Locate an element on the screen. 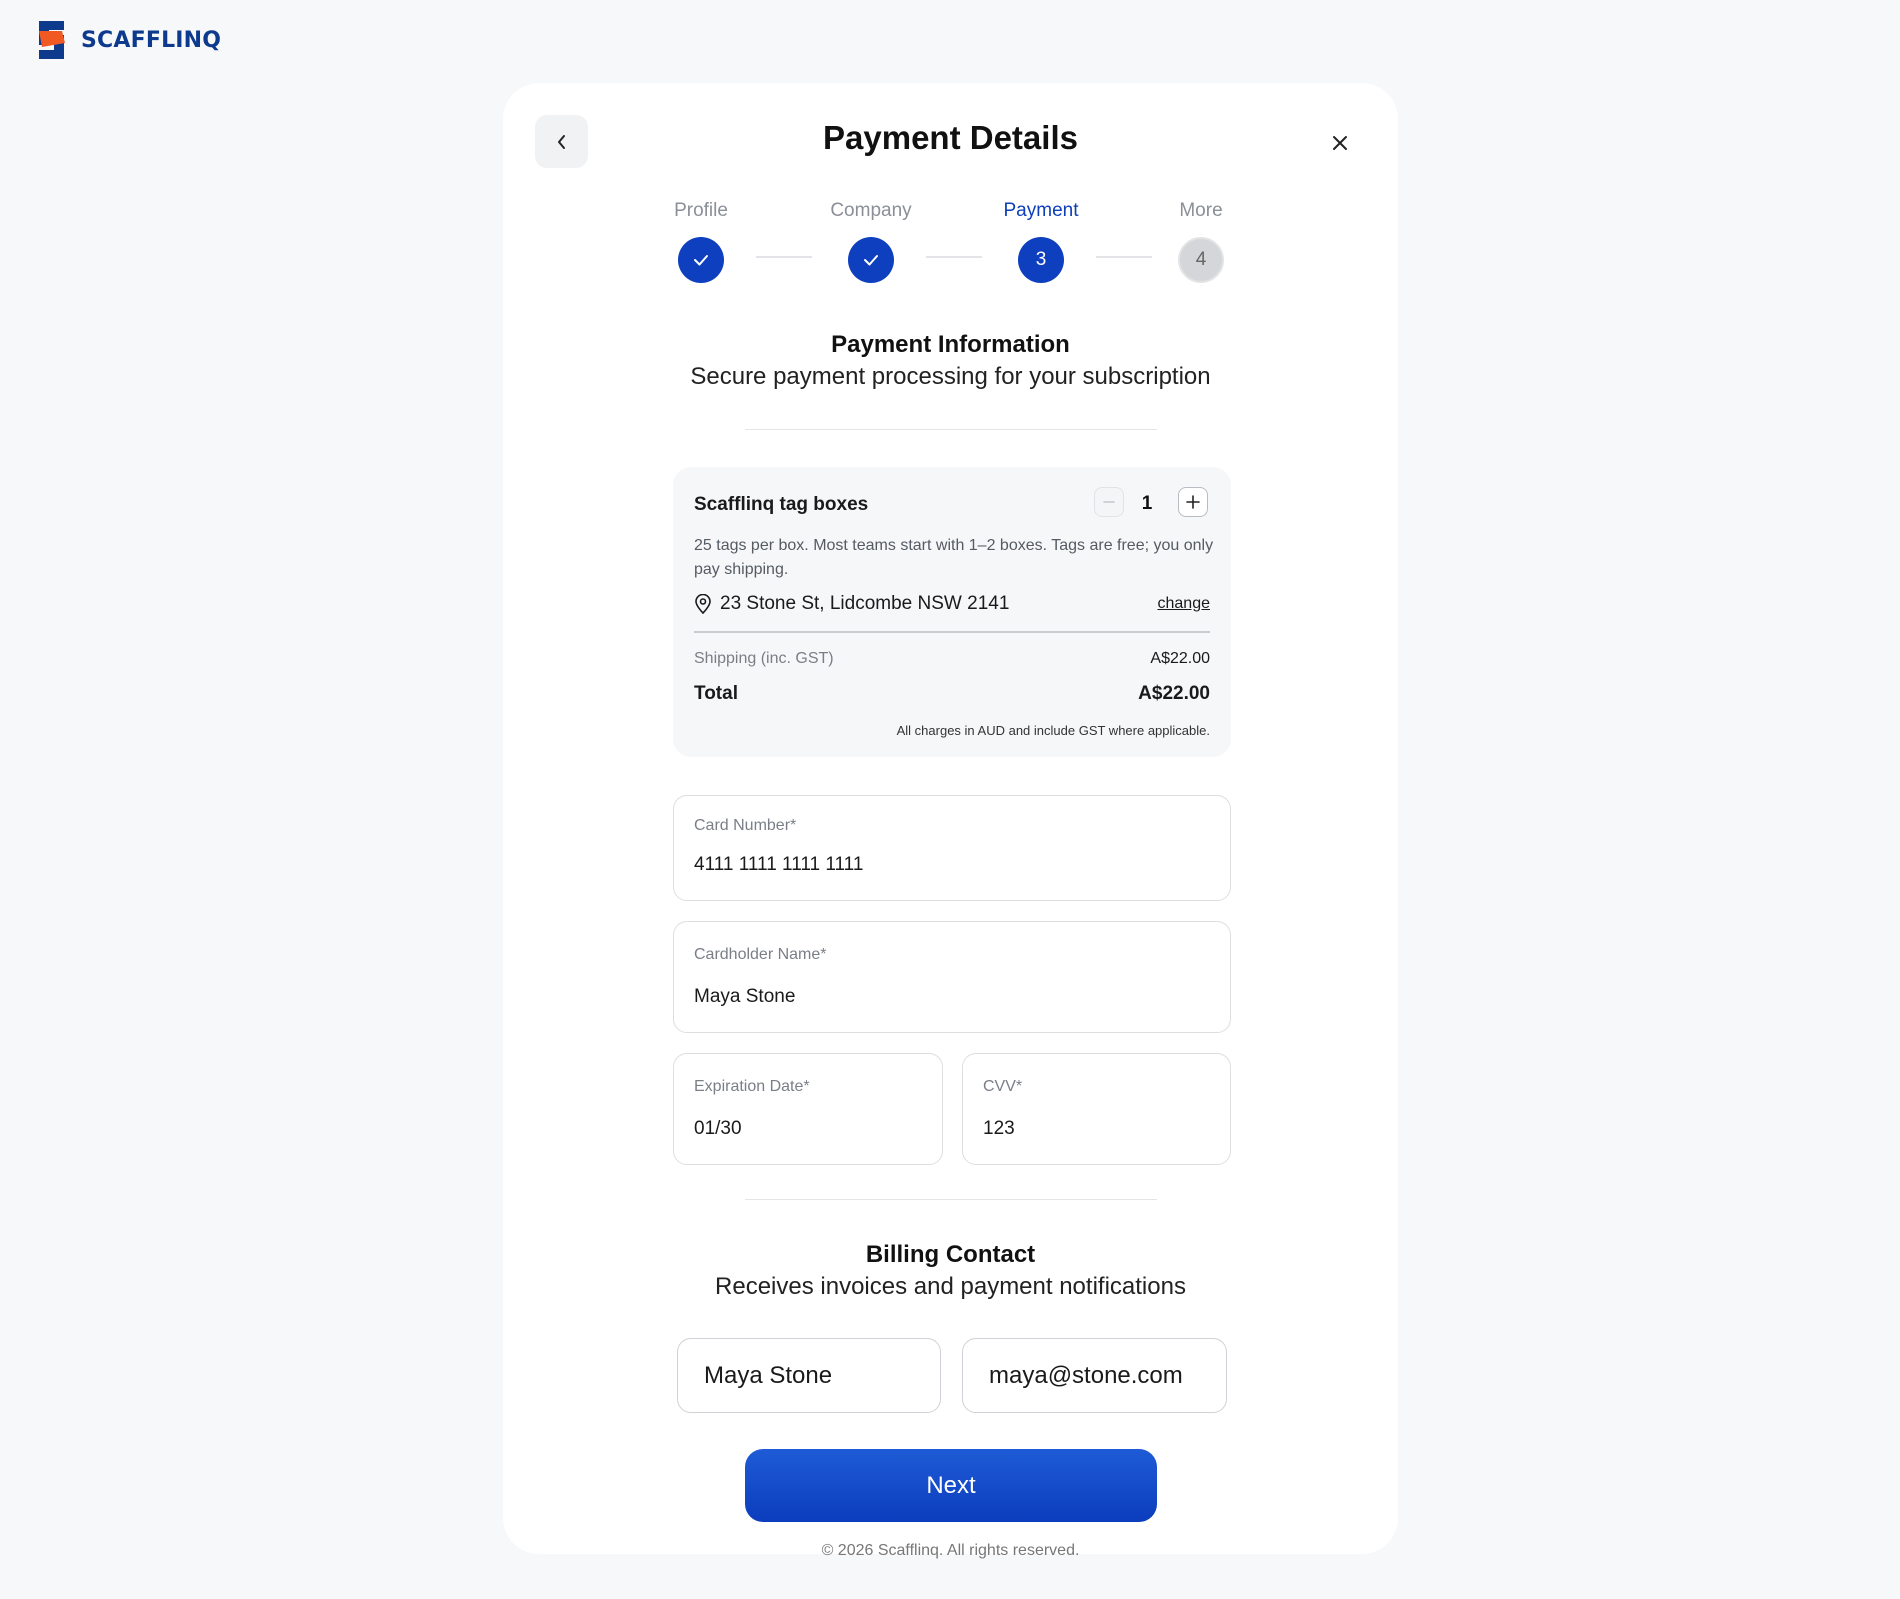 Image resolution: width=1900 pixels, height=1599 pixels. field-label: Card Number* is located at coordinates (745, 825).